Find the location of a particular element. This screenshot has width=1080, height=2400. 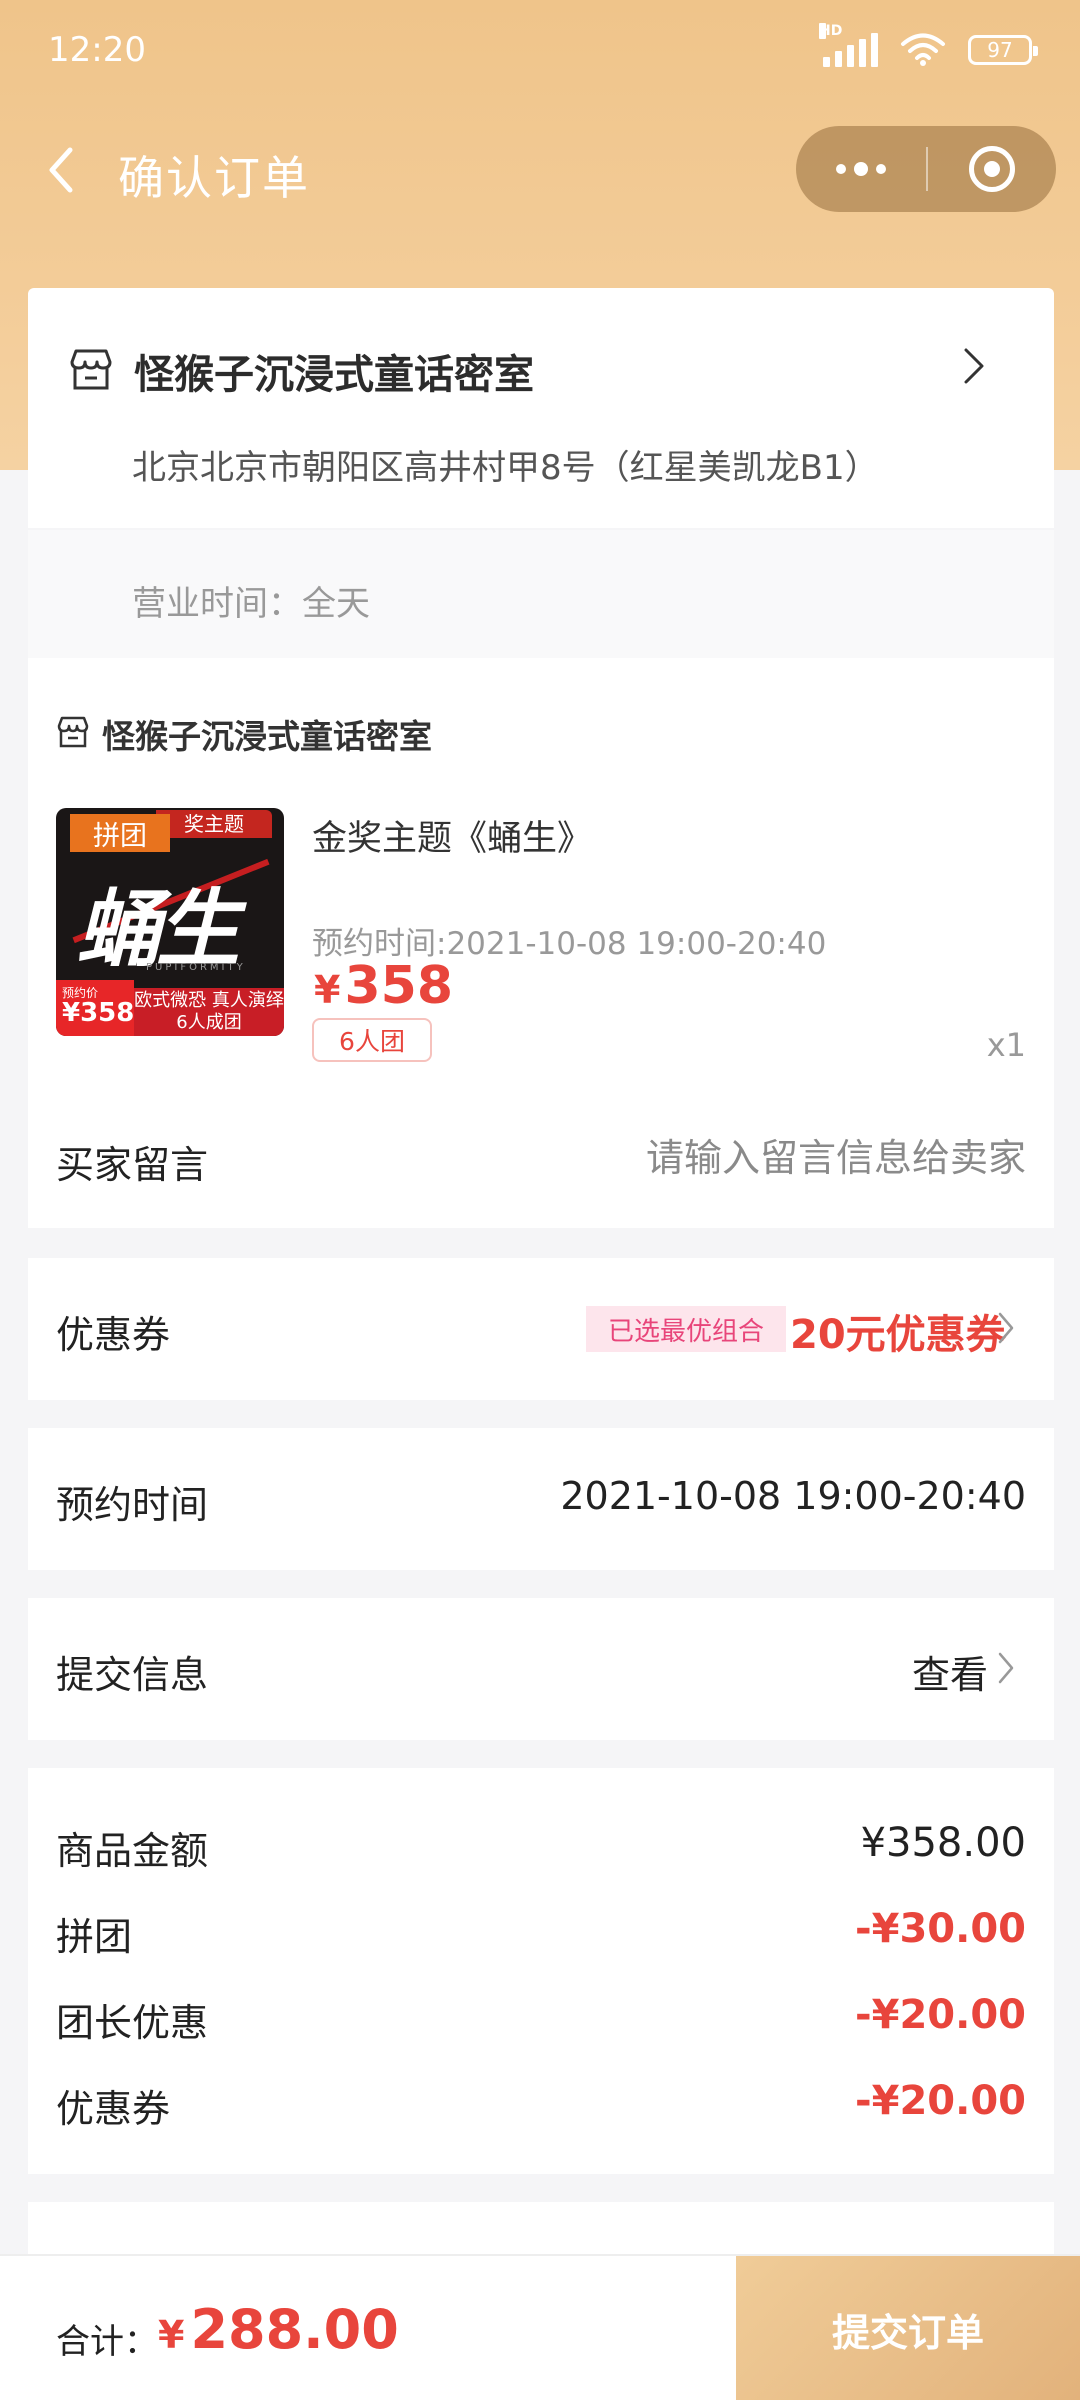

thumb-price: ¥358 is located at coordinates (98, 1013).